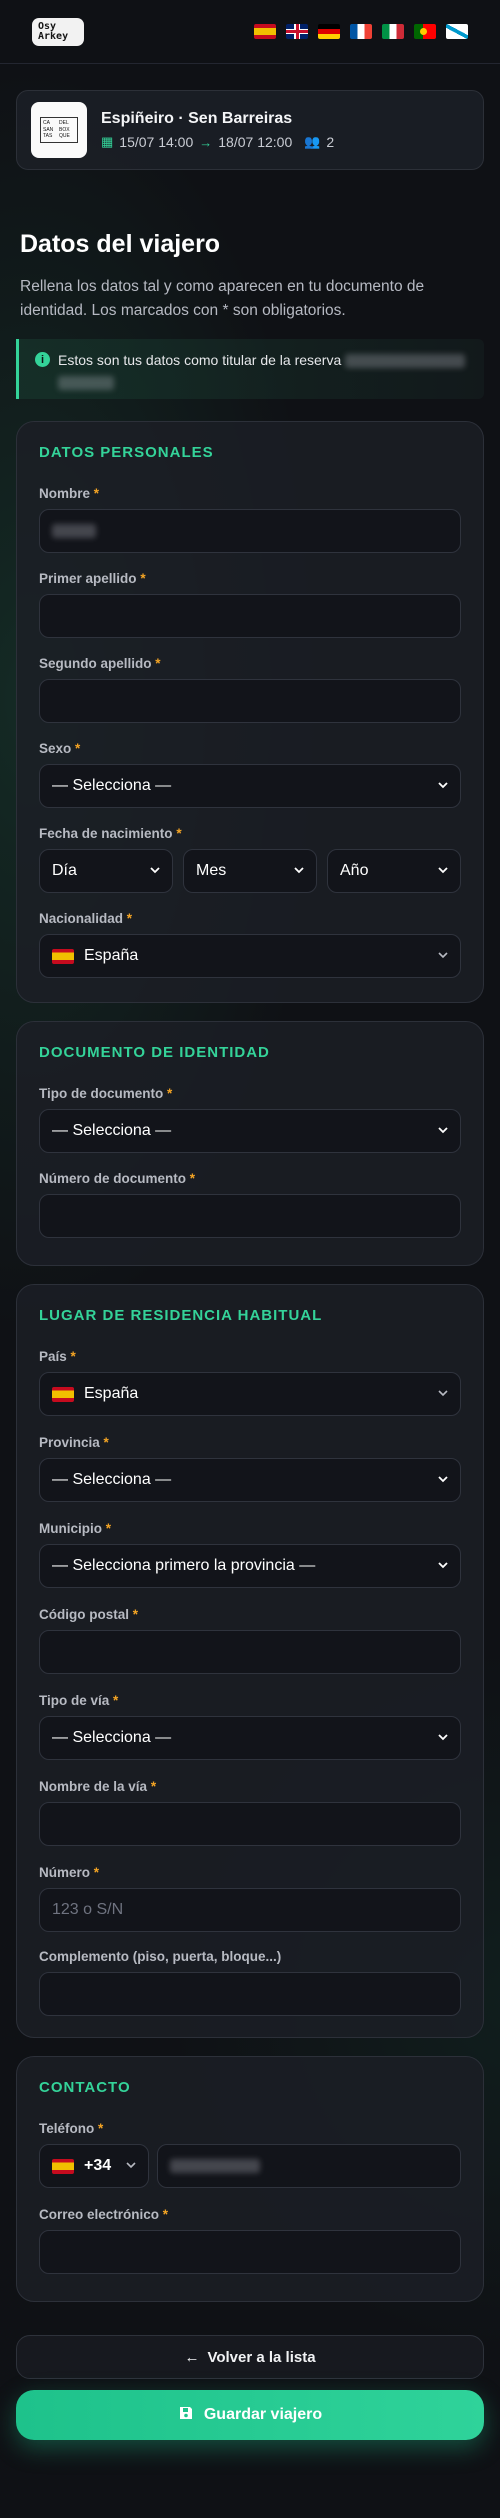 This screenshot has width=500, height=2518. What do you see at coordinates (263, 2414) in the screenshot?
I see `save-button-label: Guardar viajero` at bounding box center [263, 2414].